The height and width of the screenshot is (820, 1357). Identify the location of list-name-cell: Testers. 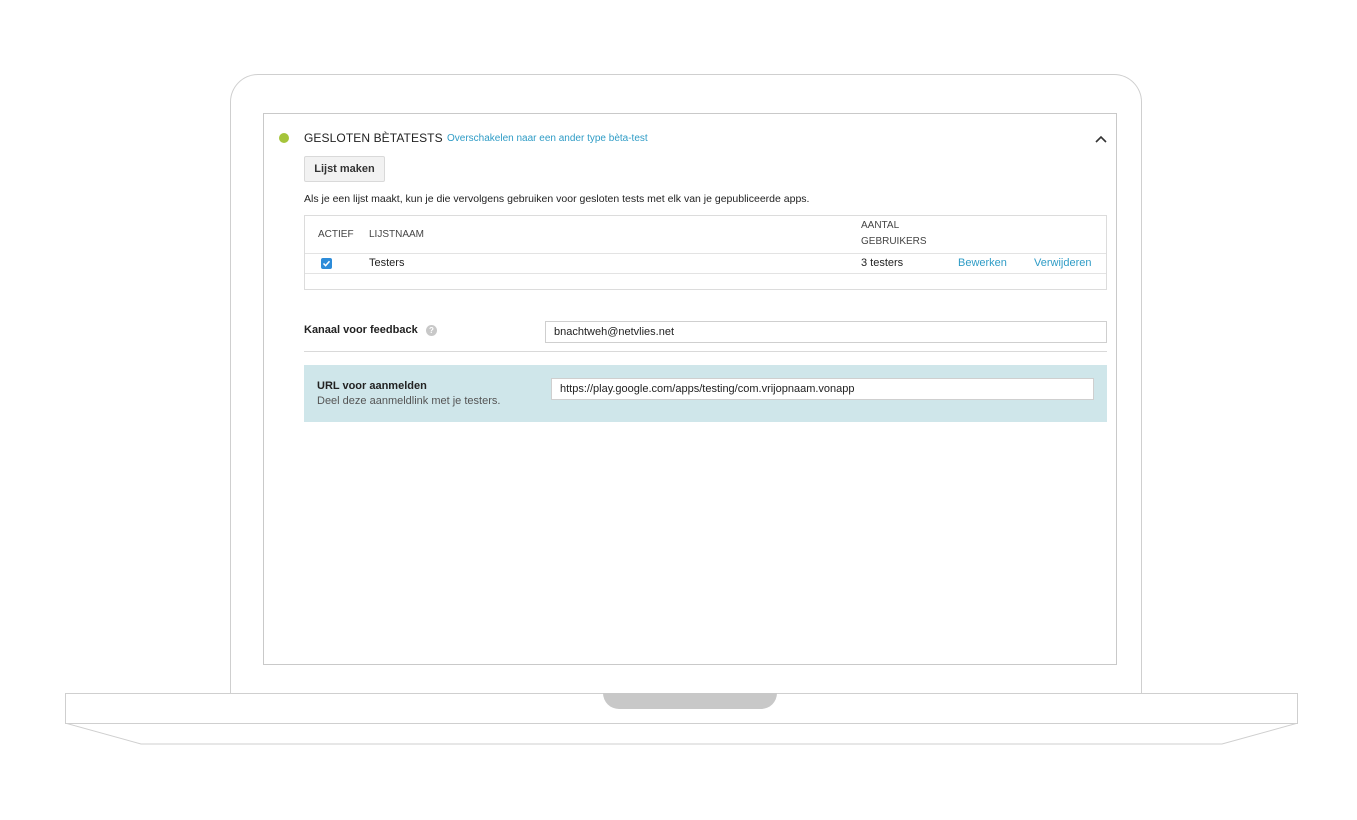
(387, 263).